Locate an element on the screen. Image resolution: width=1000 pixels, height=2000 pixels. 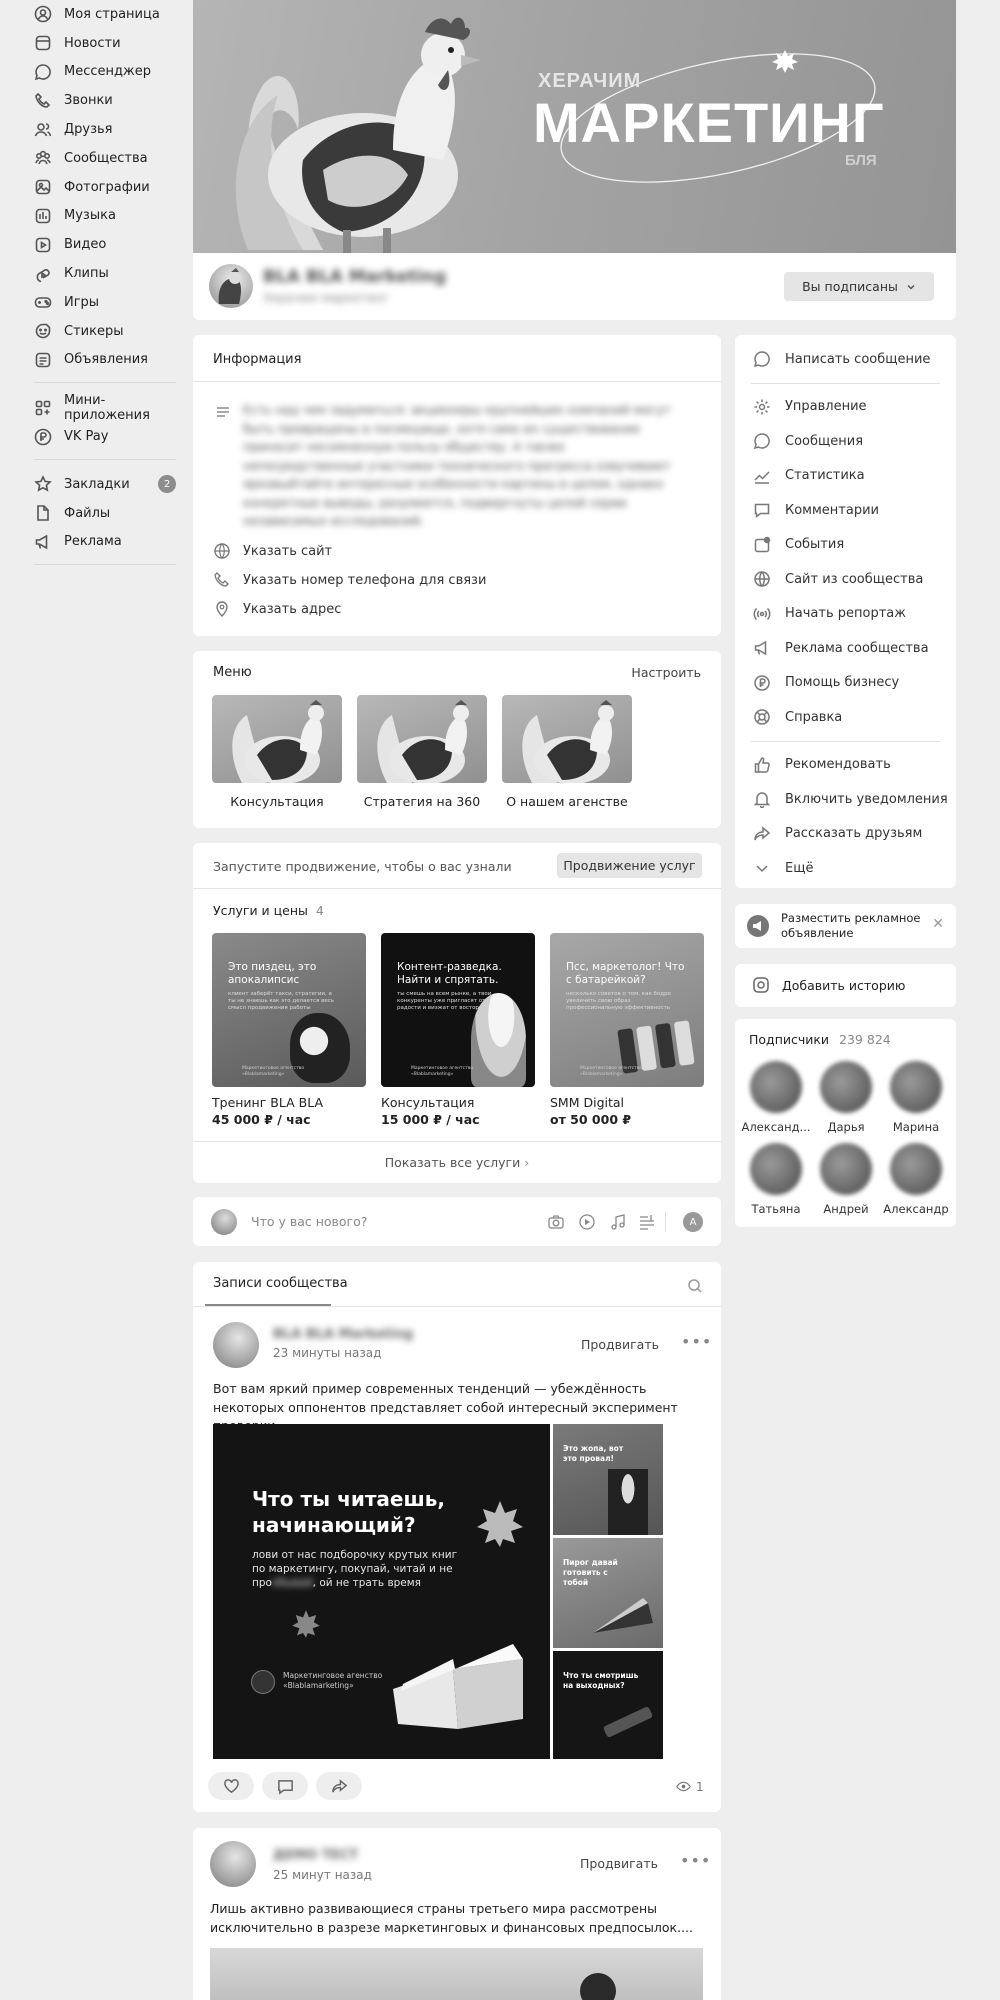
video-icon is located at coordinates (587, 1222).